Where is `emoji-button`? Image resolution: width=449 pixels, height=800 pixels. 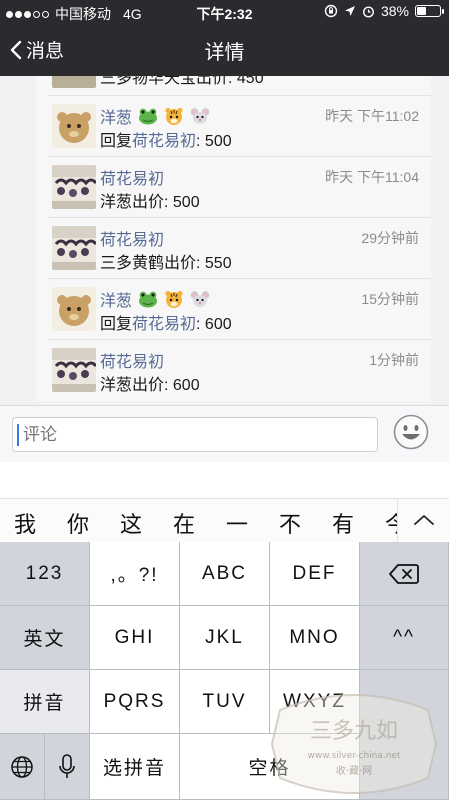 emoji-button is located at coordinates (411, 432).